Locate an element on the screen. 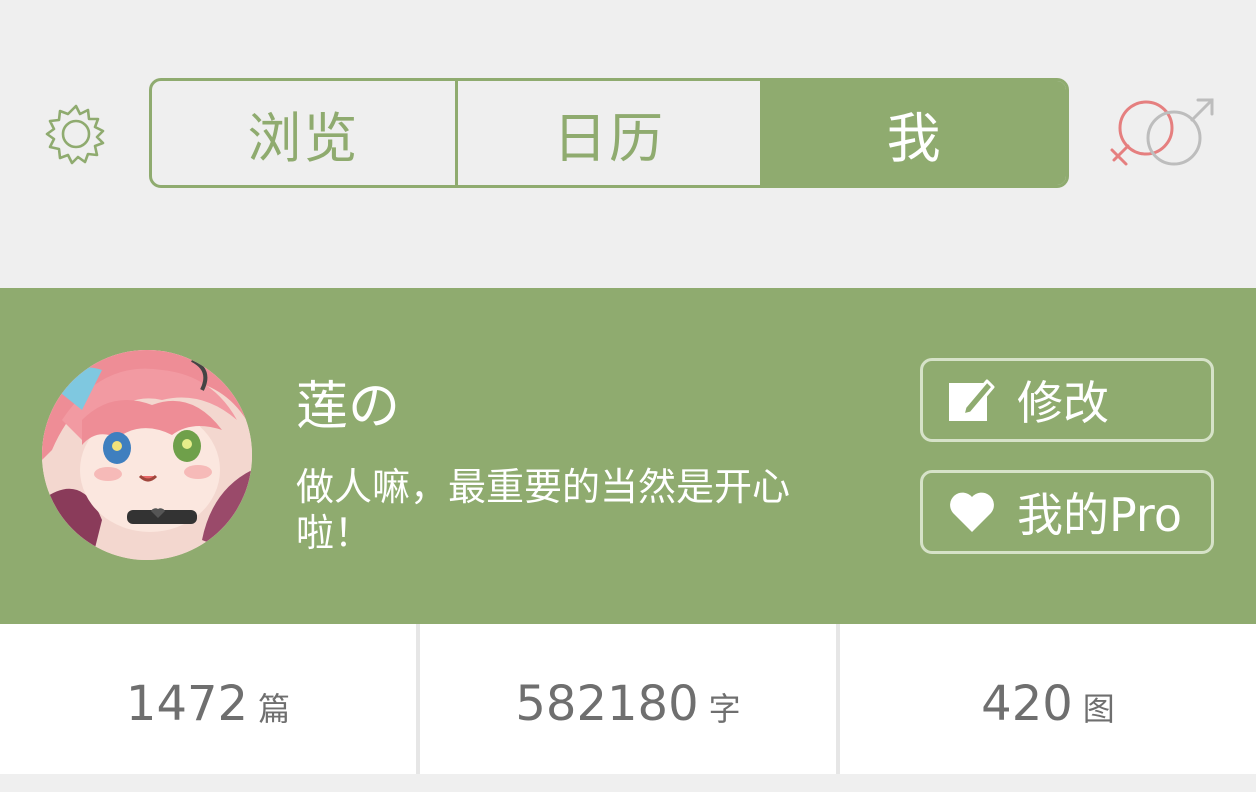 The image size is (1256, 792). tab-calendar: 日历 is located at coordinates (607, 133).